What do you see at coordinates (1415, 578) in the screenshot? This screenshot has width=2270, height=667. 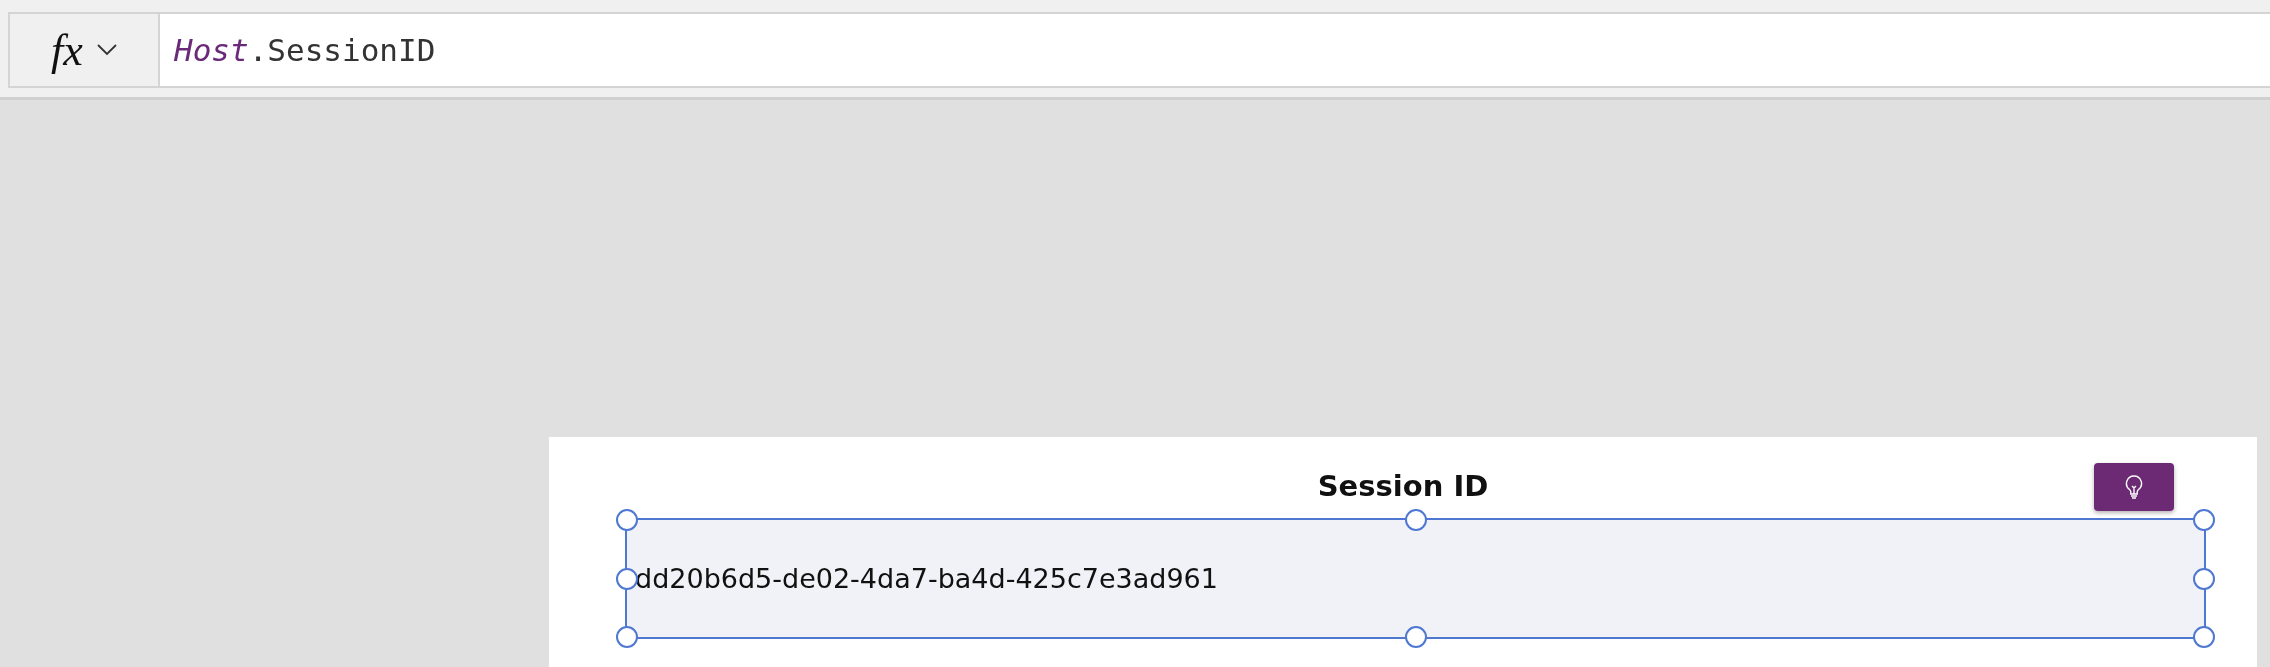 I see `text-label: dd20b6d5-de02-4da7-ba4d-425c7e3ad961` at bounding box center [1415, 578].